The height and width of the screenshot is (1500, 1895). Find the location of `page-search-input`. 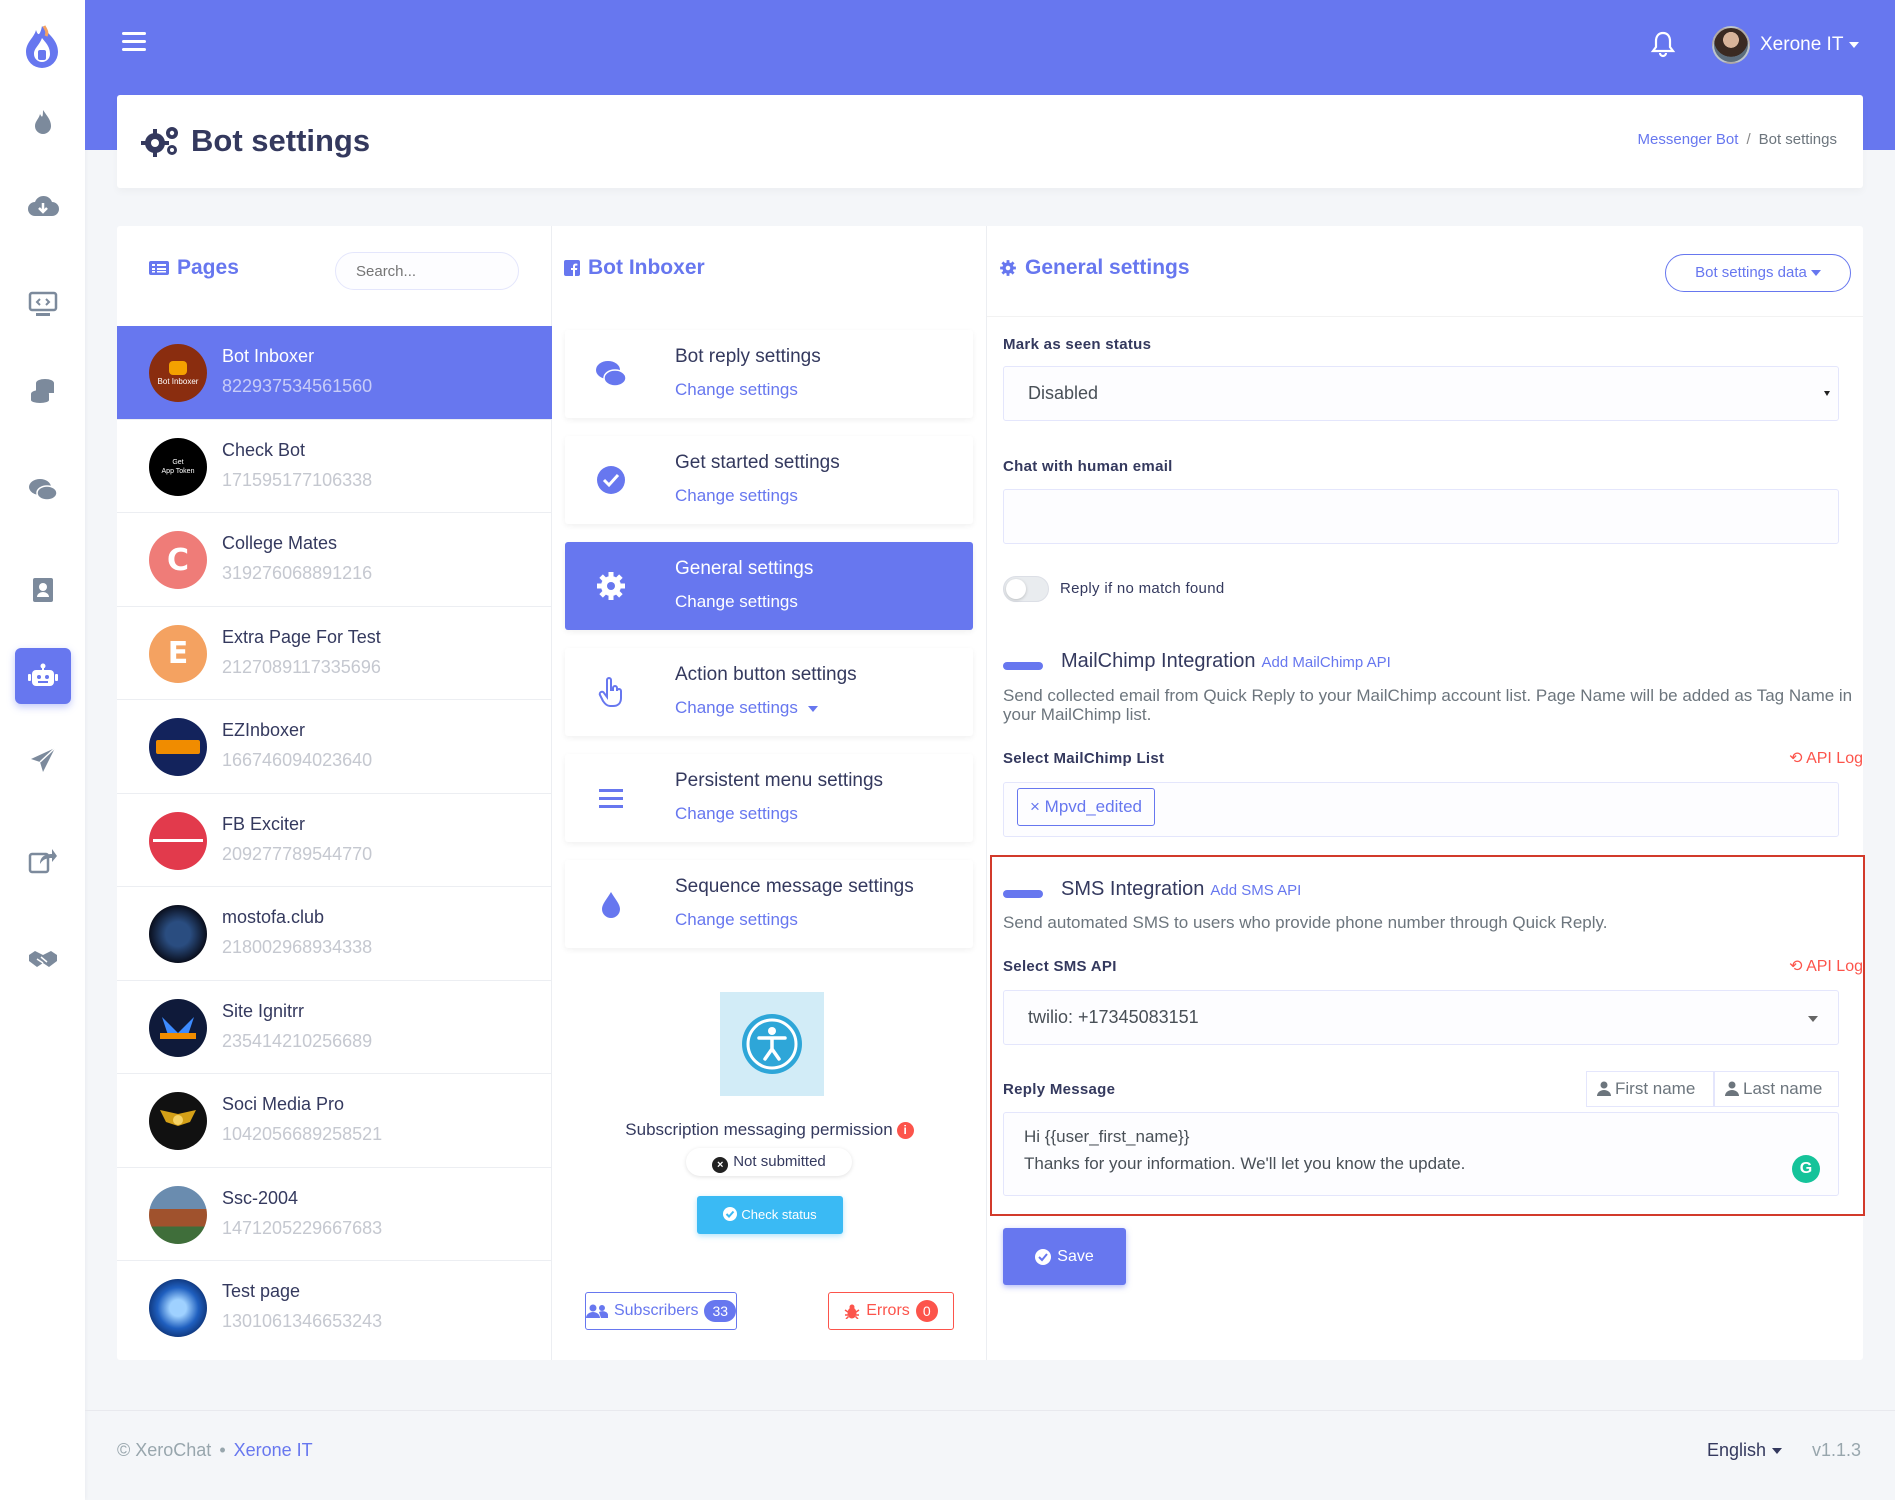

page-search-input is located at coordinates (427, 271).